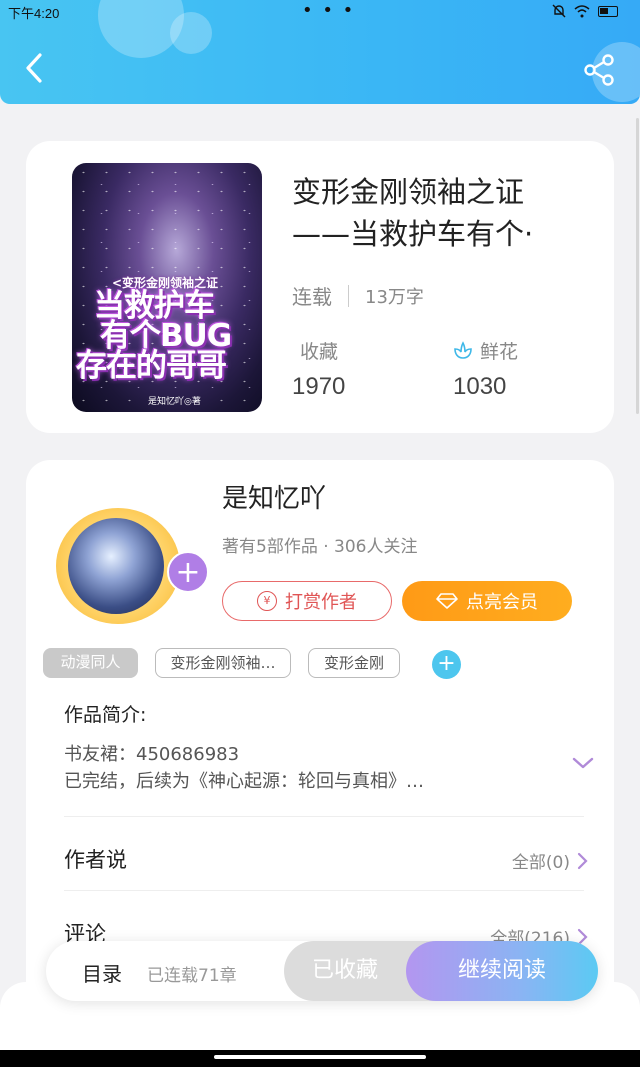 This screenshot has height=1067, width=640. What do you see at coordinates (321, 602) in the screenshot?
I see `reward-author-label: 打赏作者` at bounding box center [321, 602].